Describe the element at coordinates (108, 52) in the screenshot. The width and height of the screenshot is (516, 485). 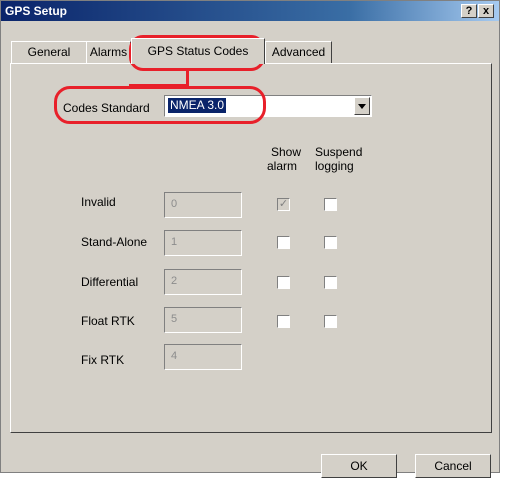
I see `tab-alarms: Alarms` at that location.